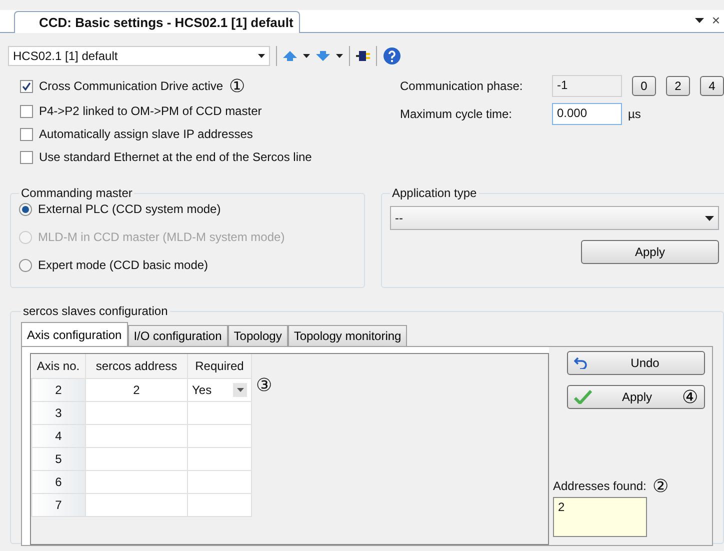  What do you see at coordinates (59, 366) in the screenshot?
I see `column-header: Axis no.` at bounding box center [59, 366].